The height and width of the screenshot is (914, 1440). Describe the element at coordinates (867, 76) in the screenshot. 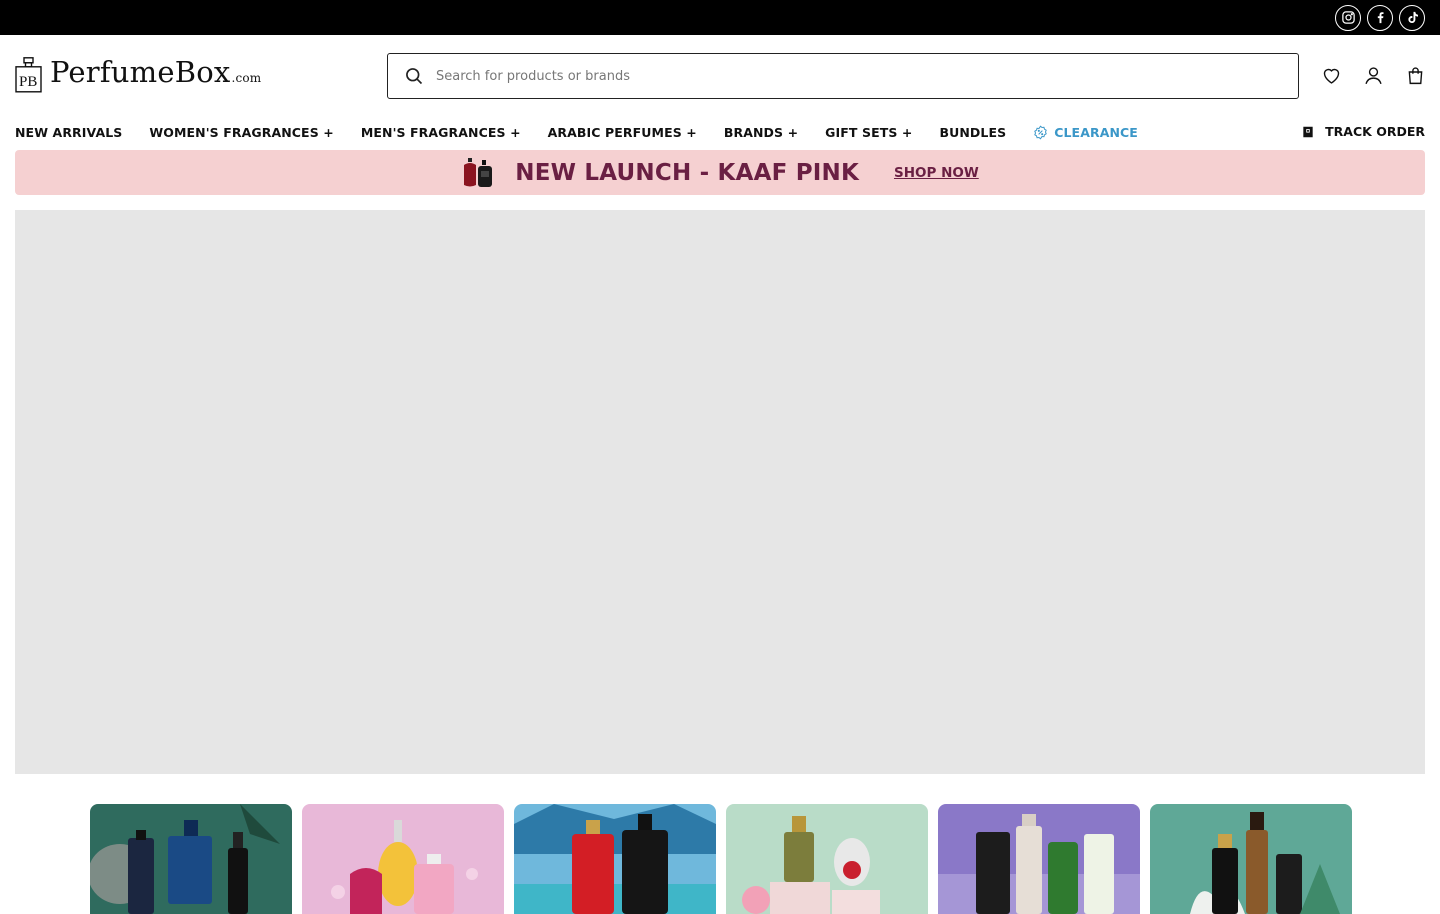

I see `search-input` at that location.